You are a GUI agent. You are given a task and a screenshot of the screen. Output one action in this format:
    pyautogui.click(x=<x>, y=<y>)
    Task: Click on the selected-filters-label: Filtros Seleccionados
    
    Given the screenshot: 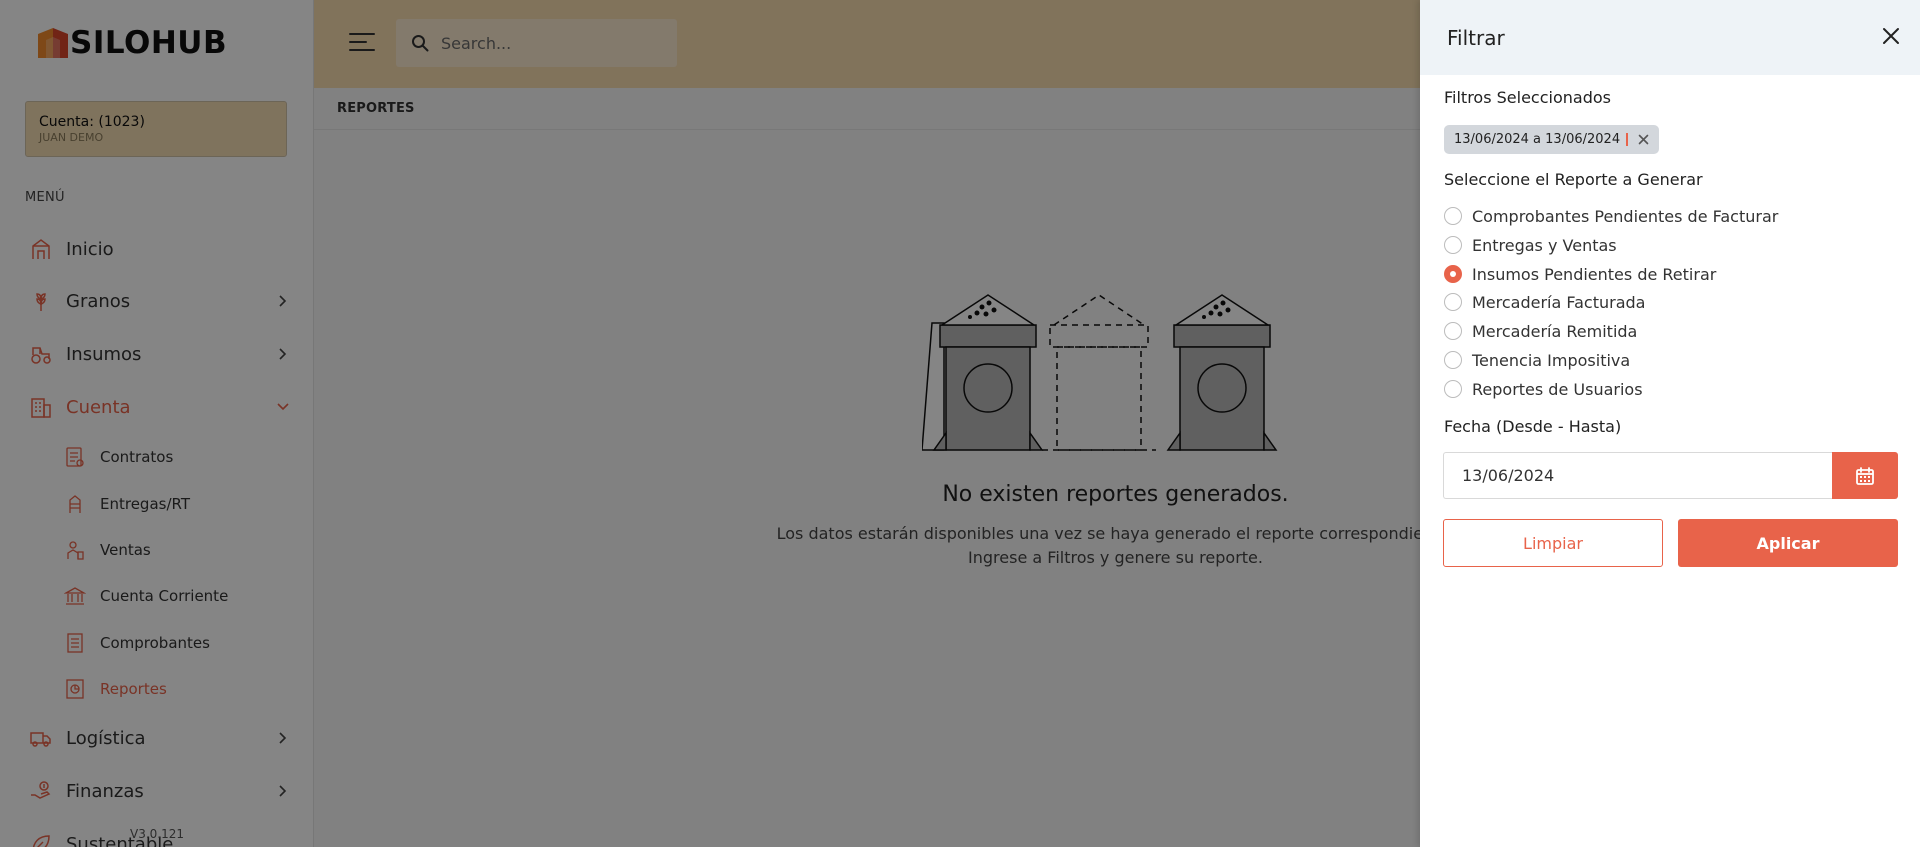 What is the action you would take?
    pyautogui.click(x=1527, y=97)
    